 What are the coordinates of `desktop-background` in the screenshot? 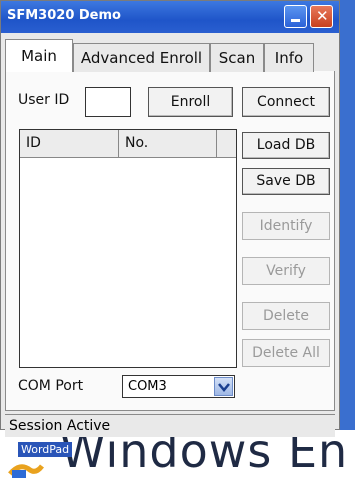 It's located at (347, 242).